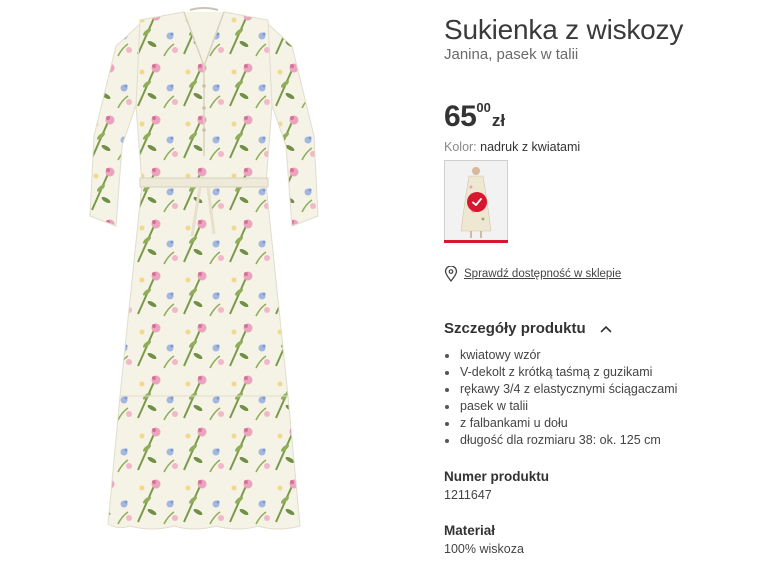 Image resolution: width=760 pixels, height=570 pixels. What do you see at coordinates (560, 372) in the screenshot?
I see `list-item: V-dekolt z krótką taśmą z guzikami` at bounding box center [560, 372].